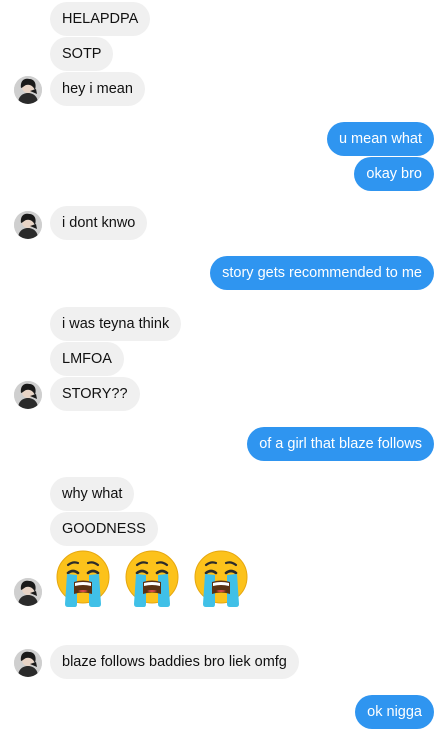 This screenshot has width=446, height=739. What do you see at coordinates (223, 19) in the screenshot?
I see `message-row: HELAPDPA` at bounding box center [223, 19].